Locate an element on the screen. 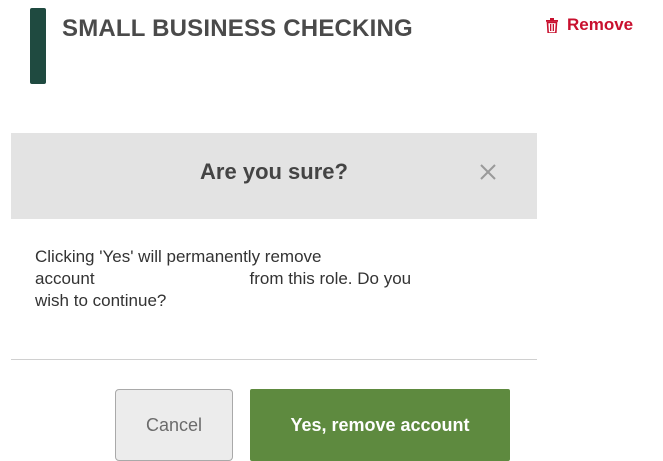 This screenshot has height=461, width=663. account-accent-bar is located at coordinates (38, 46).